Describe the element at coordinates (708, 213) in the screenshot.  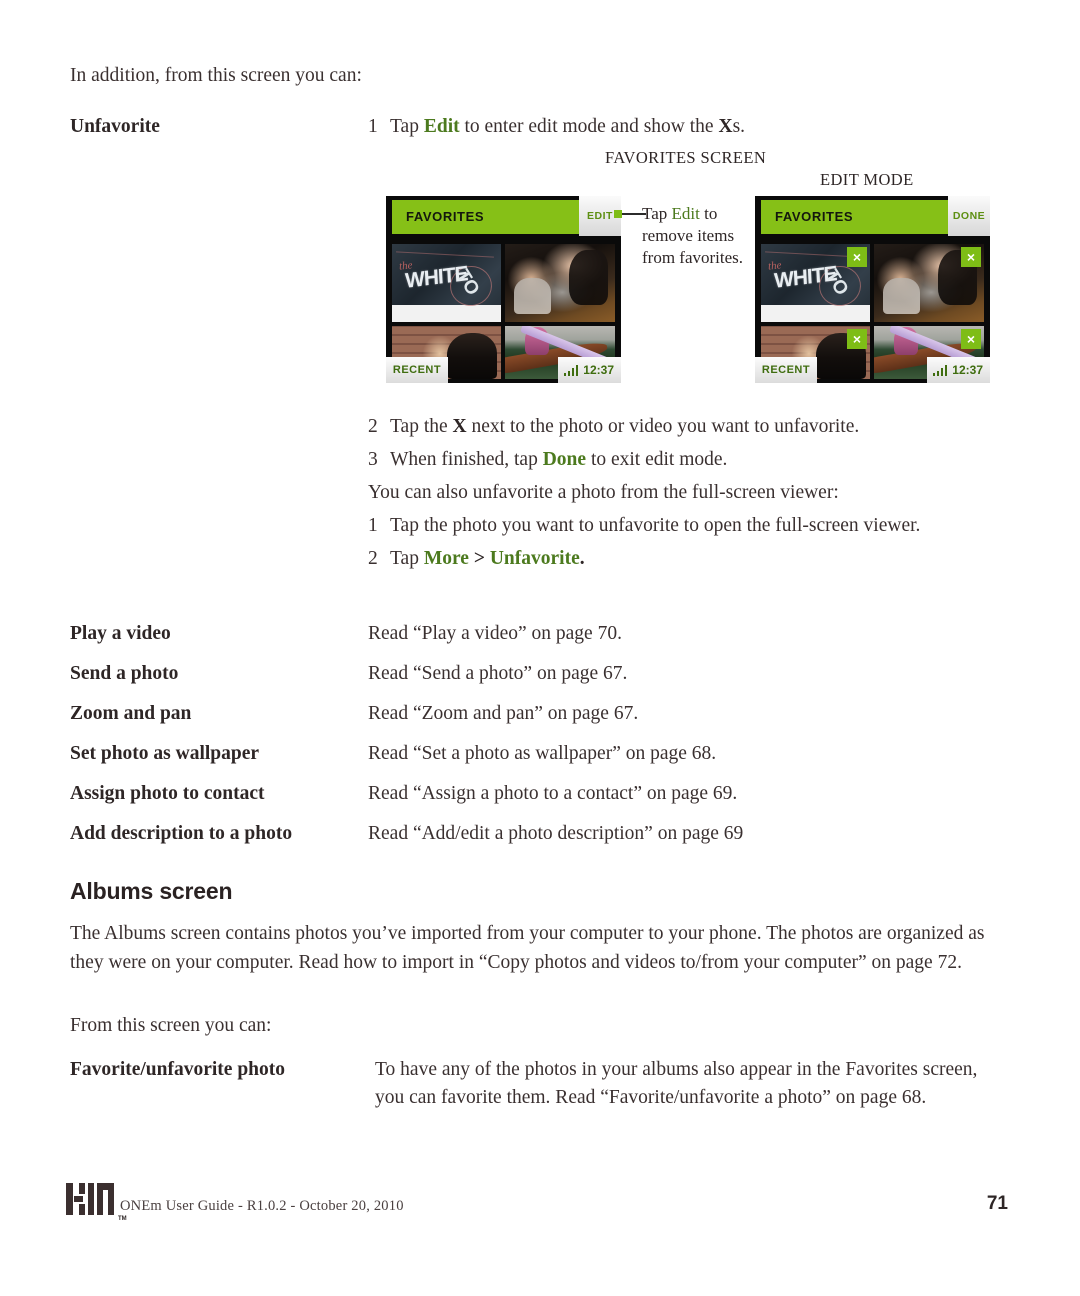
I see `callout-post: to` at that location.